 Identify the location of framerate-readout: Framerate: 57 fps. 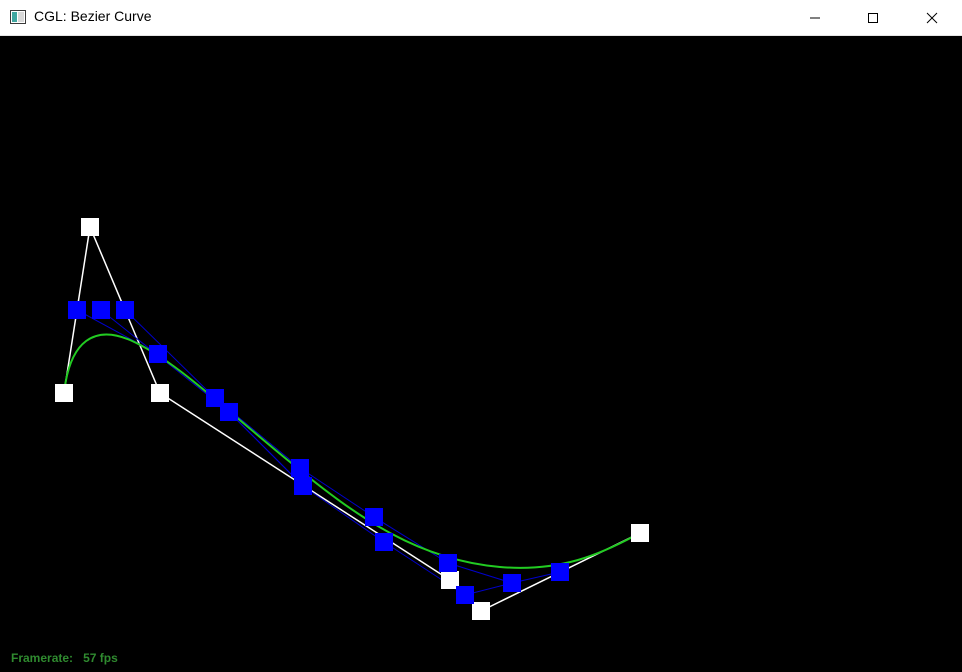
(64, 658).